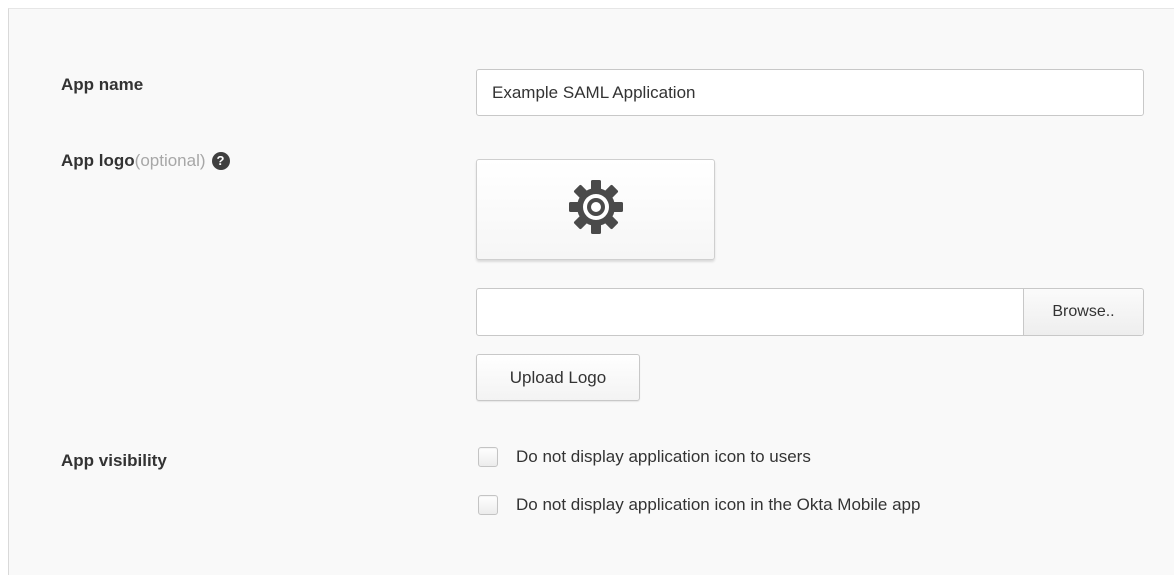 The width and height of the screenshot is (1174, 575). What do you see at coordinates (98, 160) in the screenshot?
I see `app-logo-label-text: App logo` at bounding box center [98, 160].